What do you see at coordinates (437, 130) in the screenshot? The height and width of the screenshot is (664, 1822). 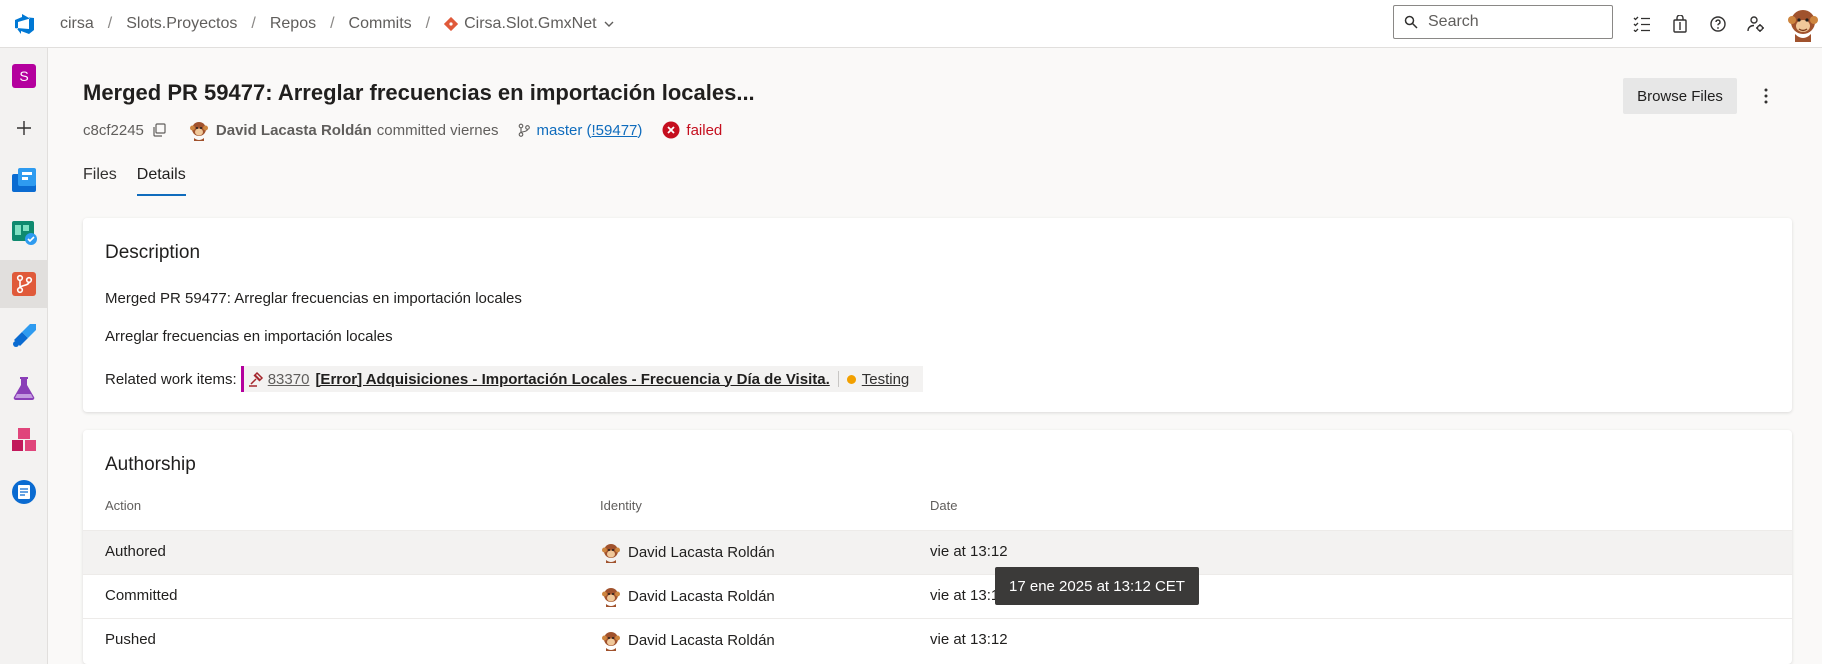 I see `committed-text: committed viernes` at bounding box center [437, 130].